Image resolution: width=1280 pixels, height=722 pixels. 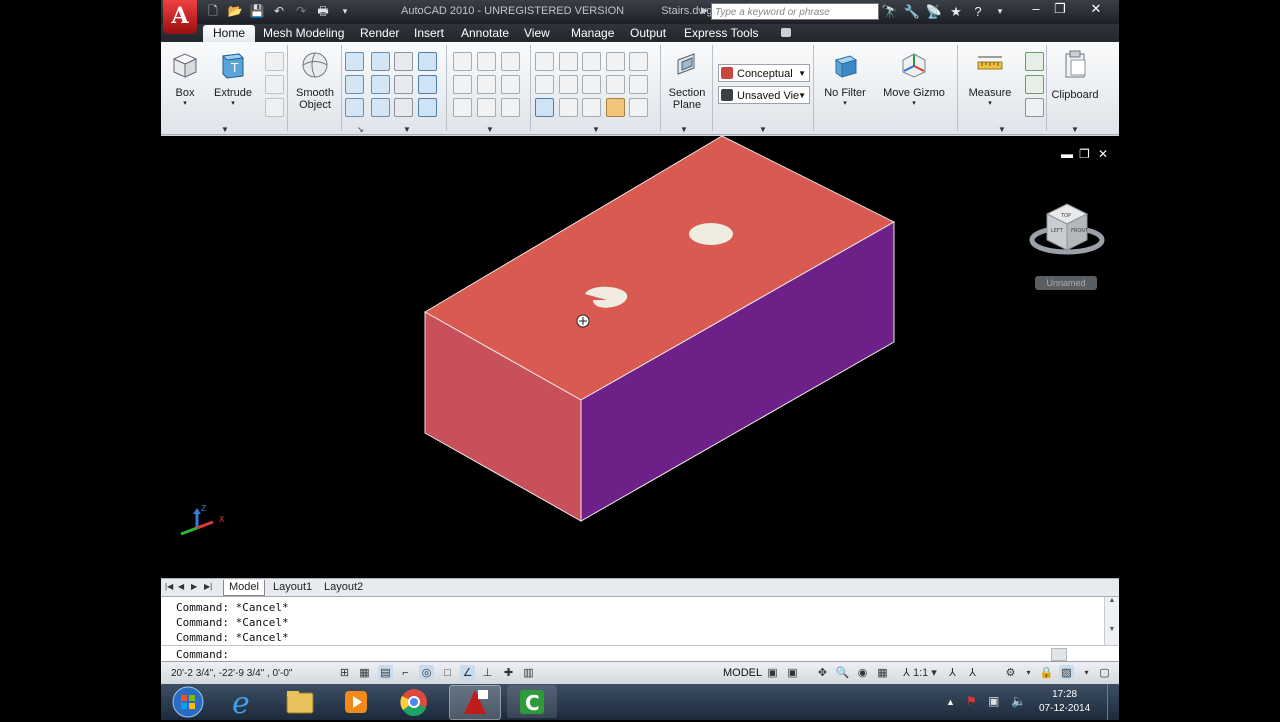 I want to click on grid-display-icon: ▤, so click(x=385, y=673).